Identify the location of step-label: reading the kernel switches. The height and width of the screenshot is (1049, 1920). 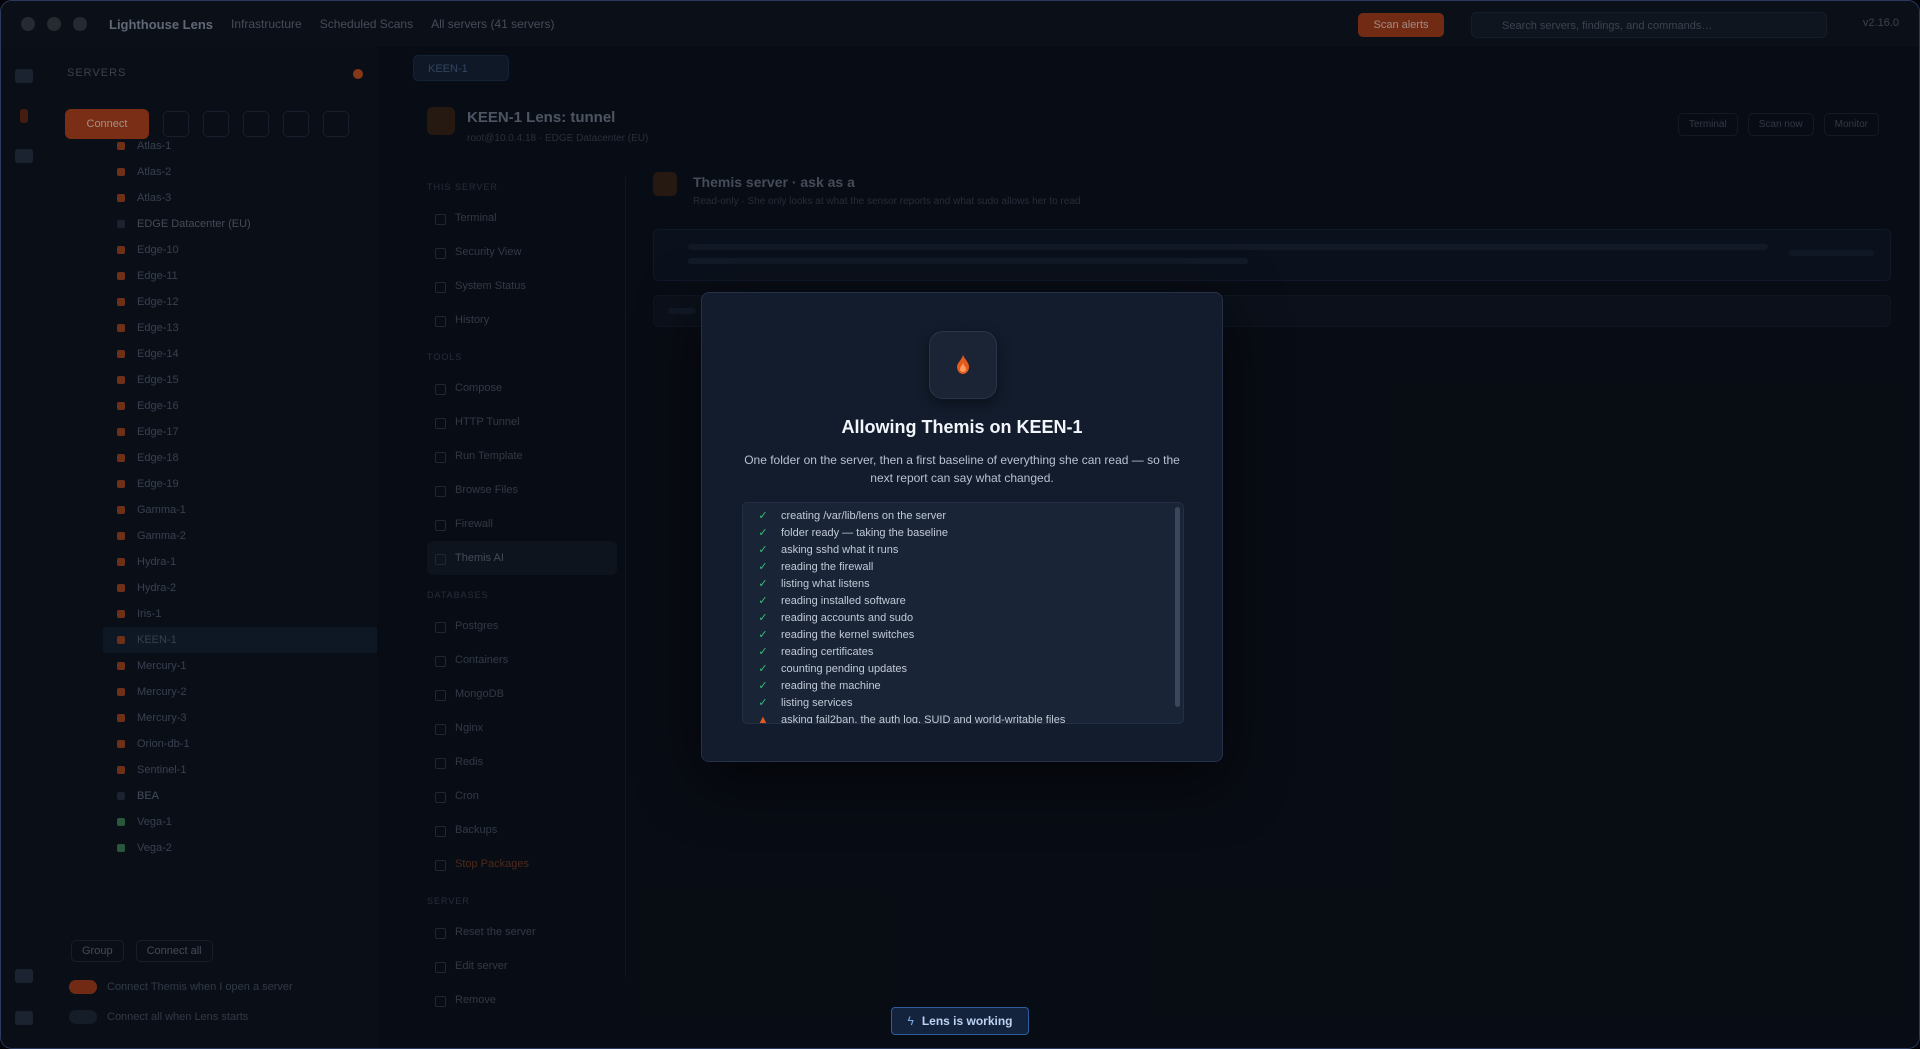
(848, 634).